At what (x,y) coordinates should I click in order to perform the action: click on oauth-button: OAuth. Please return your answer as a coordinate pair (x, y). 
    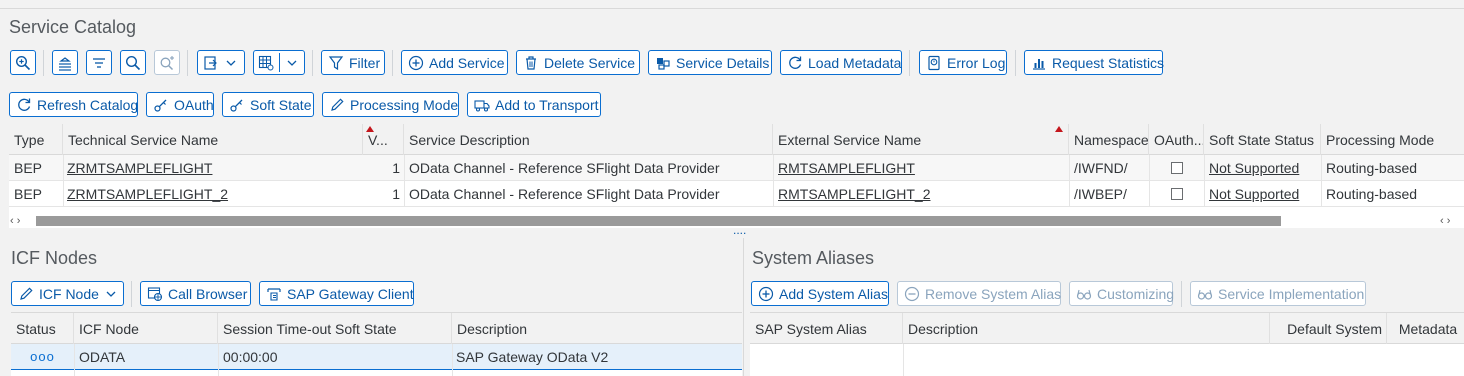
    Looking at the image, I should click on (180, 104).